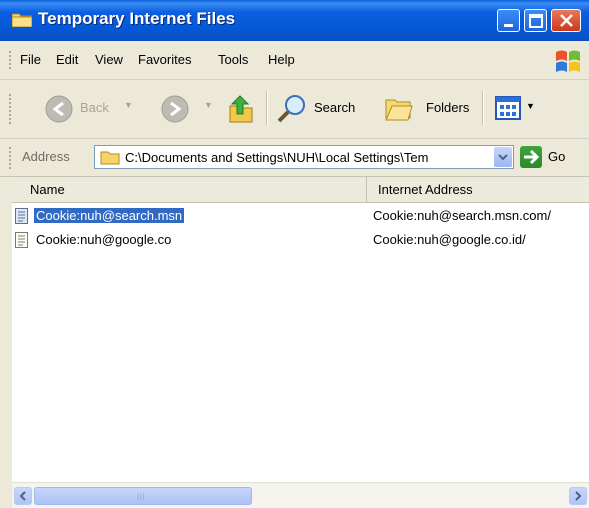 Image resolution: width=589 pixels, height=508 pixels. Describe the element at coordinates (128, 105) in the screenshot. I see `back-dropdown-icon: ▼` at that location.